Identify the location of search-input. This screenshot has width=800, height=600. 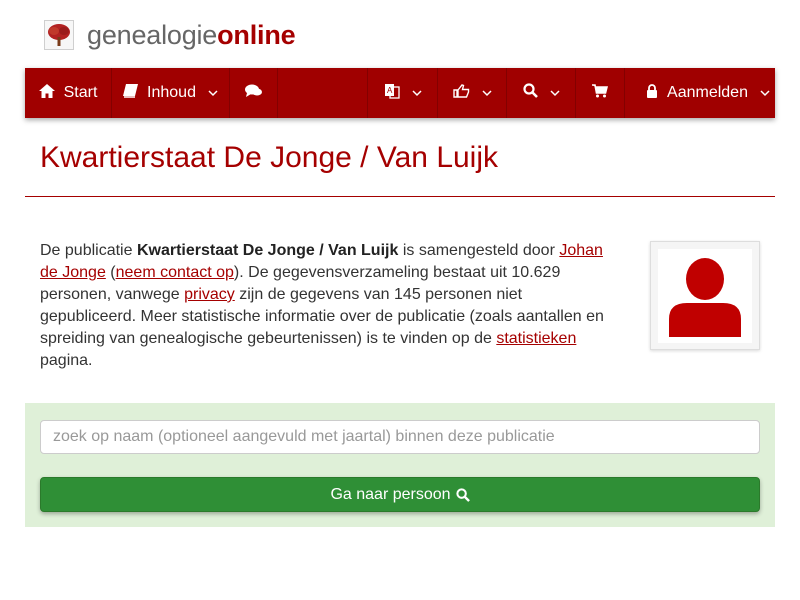
(400, 437).